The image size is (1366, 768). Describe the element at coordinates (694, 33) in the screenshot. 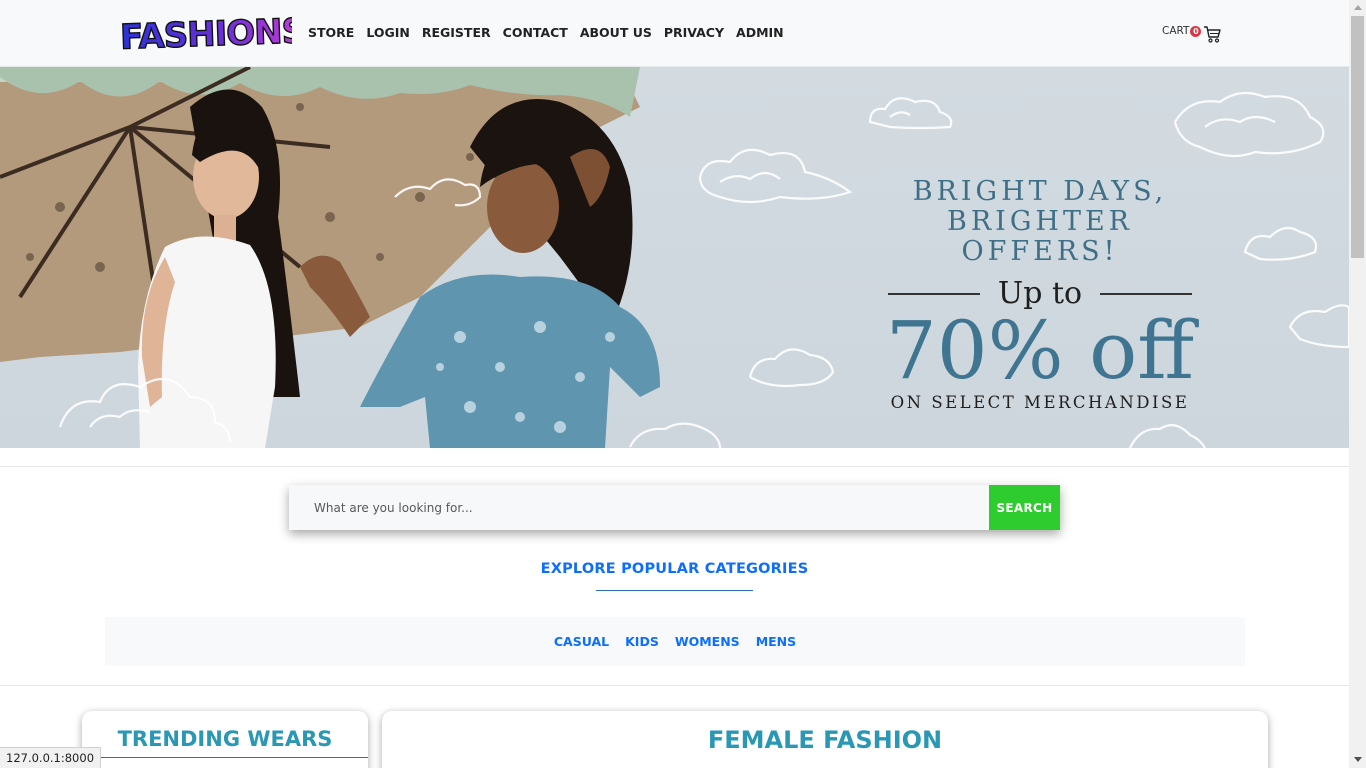

I see `nav-privacy: PRIVACY` at that location.